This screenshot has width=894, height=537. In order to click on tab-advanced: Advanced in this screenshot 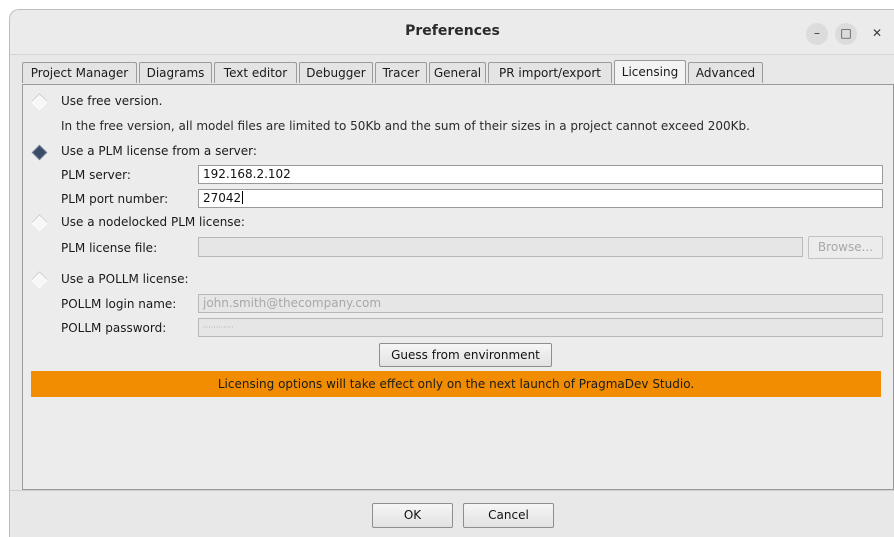, I will do `click(725, 72)`.